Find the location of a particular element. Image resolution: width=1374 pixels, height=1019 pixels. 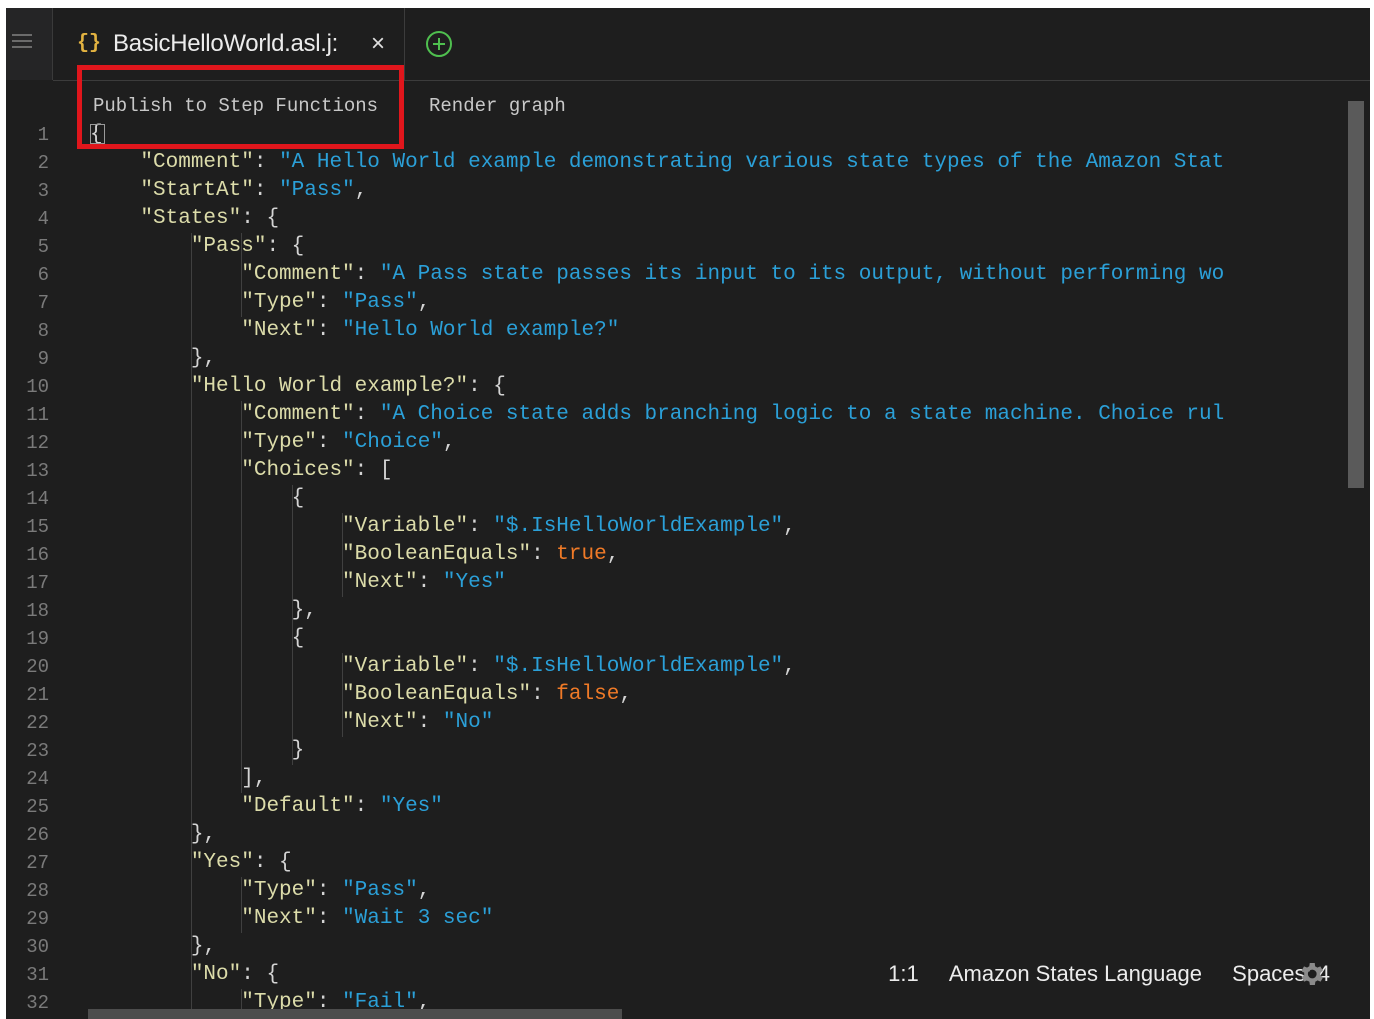

code-token: false is located at coordinates (588, 694).